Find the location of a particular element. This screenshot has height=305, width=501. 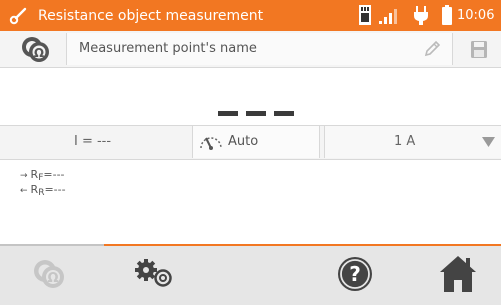

current-select-value: 1 A is located at coordinates (405, 141).